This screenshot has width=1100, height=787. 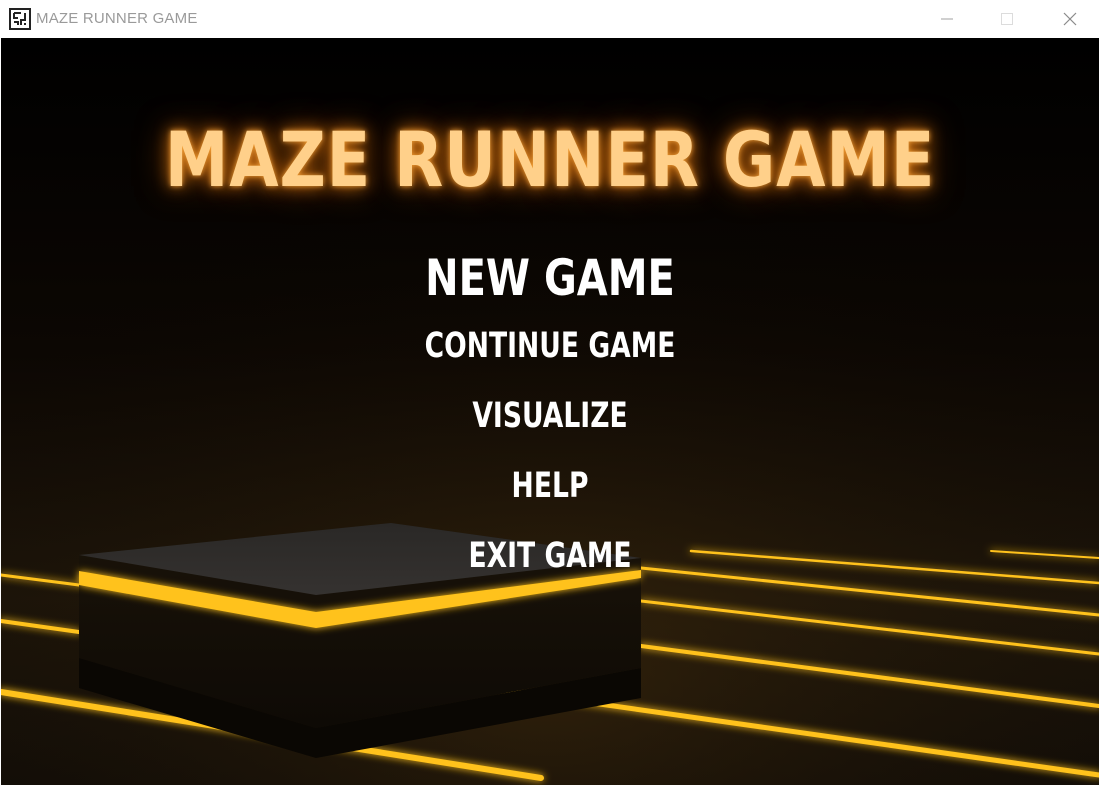 What do you see at coordinates (550, 159) in the screenshot?
I see `game-title: MAZE RUNNER GAME` at bounding box center [550, 159].